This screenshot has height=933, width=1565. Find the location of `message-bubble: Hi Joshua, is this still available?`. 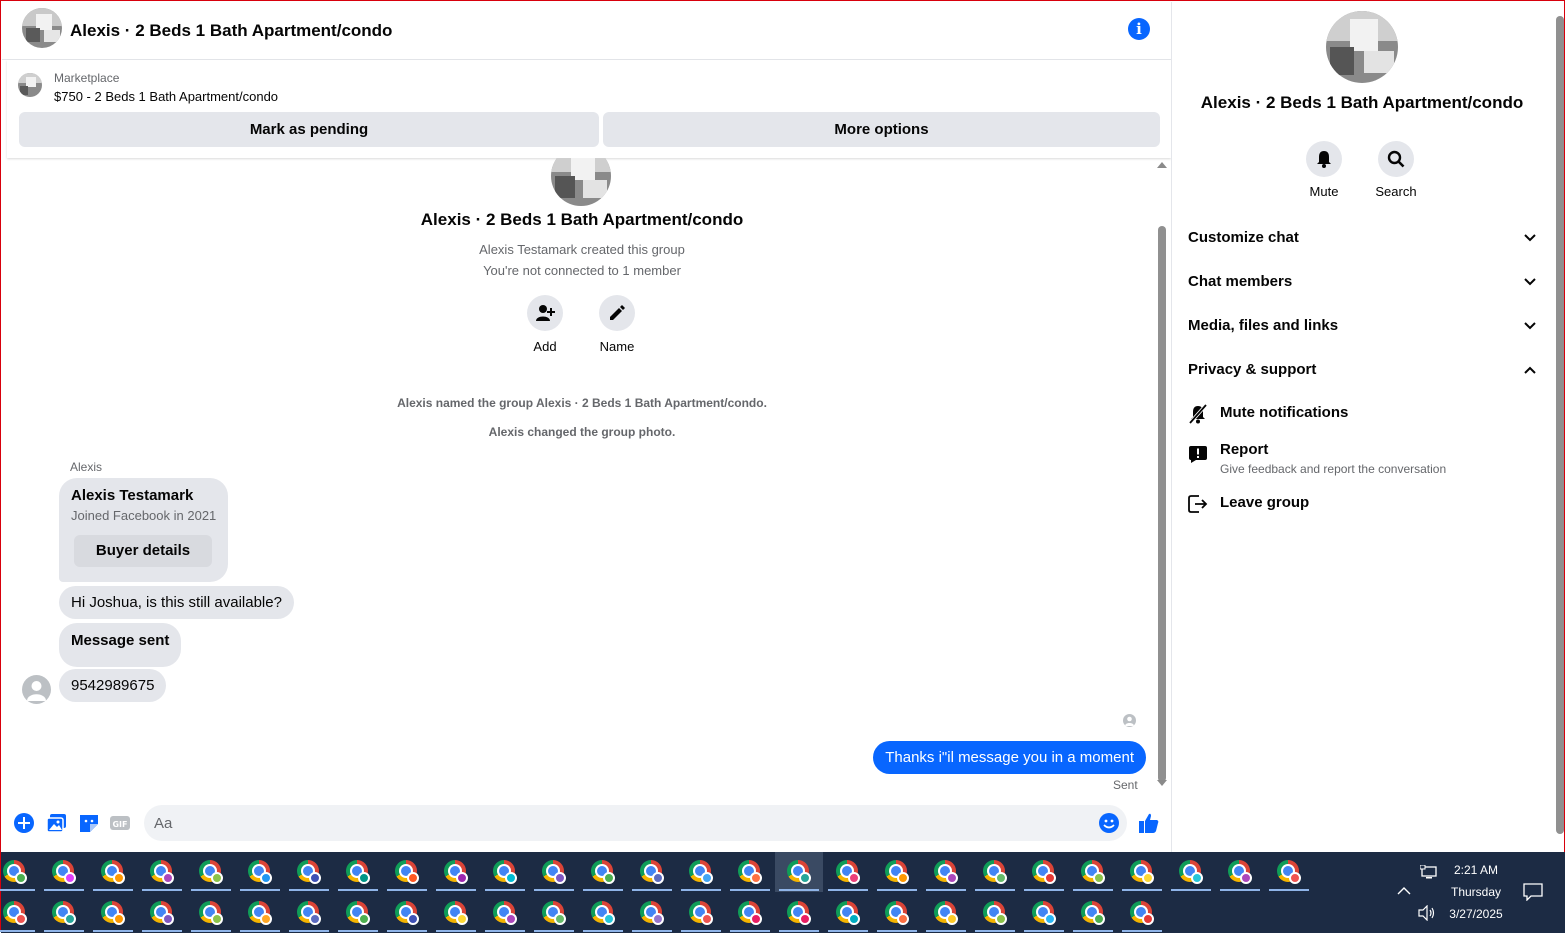

message-bubble: Hi Joshua, is this still available? is located at coordinates (176, 602).